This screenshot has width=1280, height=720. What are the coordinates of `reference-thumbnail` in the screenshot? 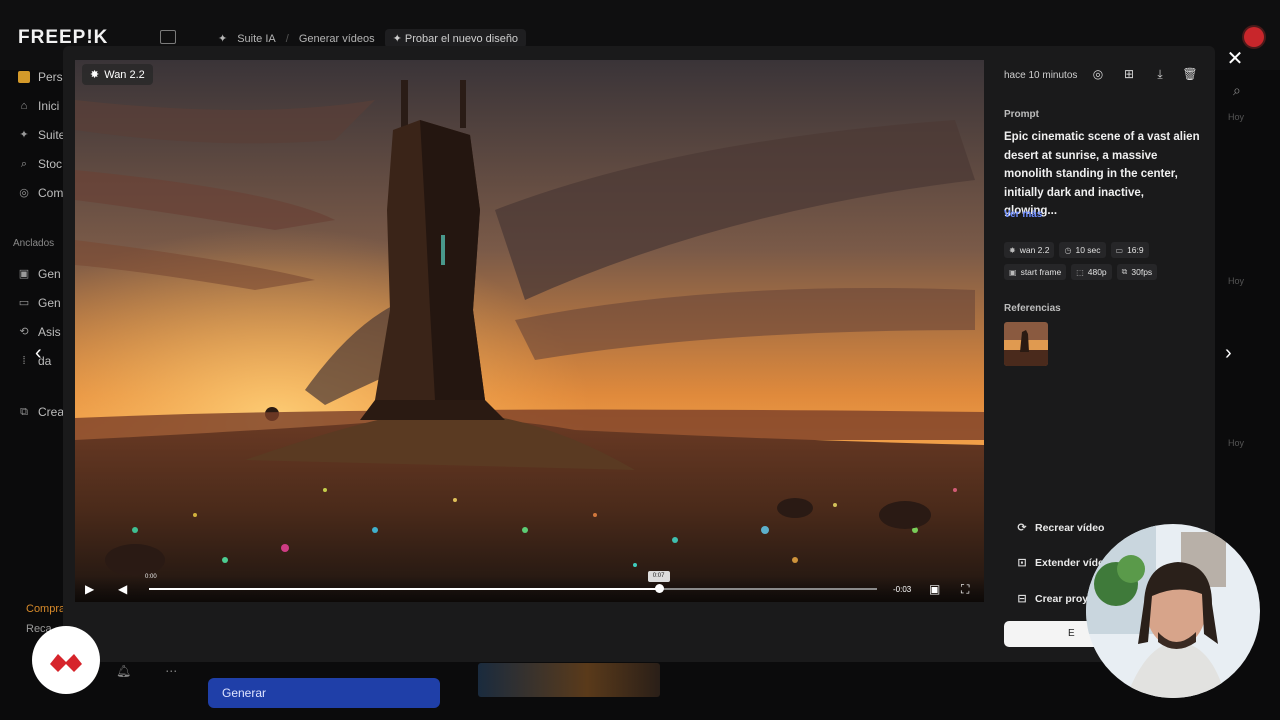 It's located at (1026, 344).